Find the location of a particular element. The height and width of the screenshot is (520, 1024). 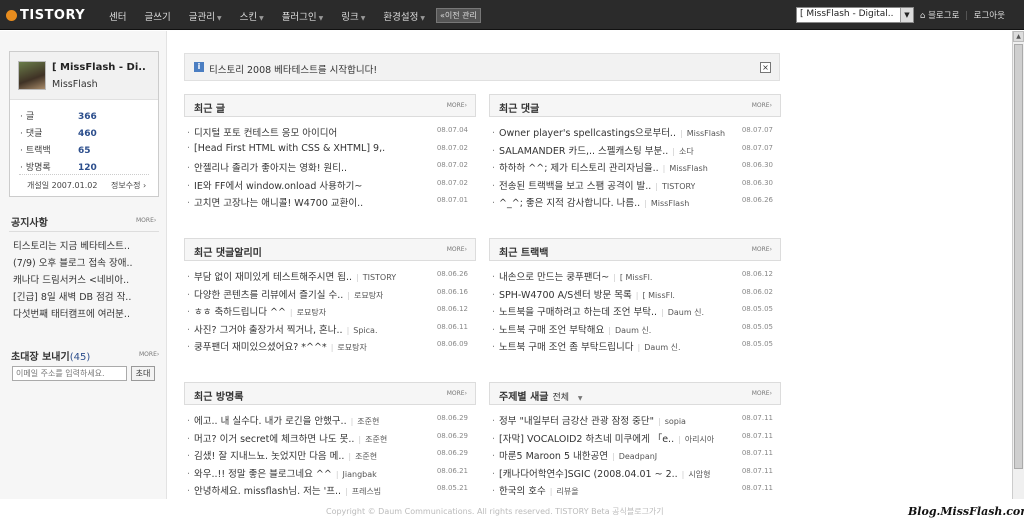

previous-admin-button: «이전 관리 is located at coordinates (458, 15).